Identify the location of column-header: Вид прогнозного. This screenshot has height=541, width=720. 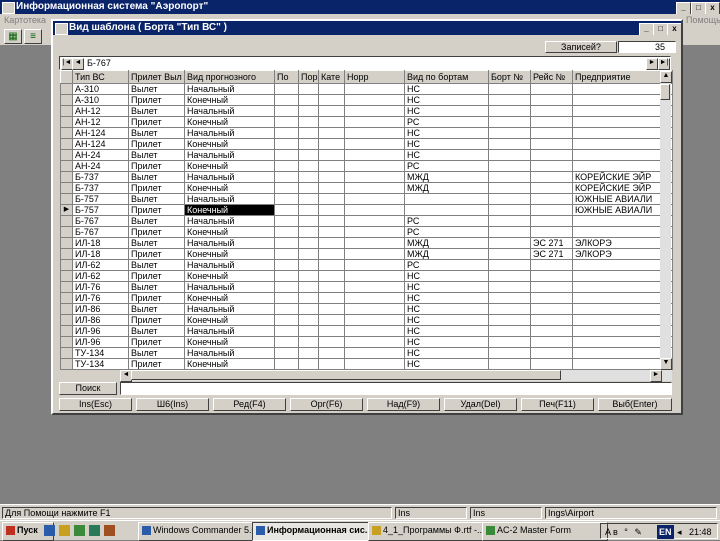
(229, 77).